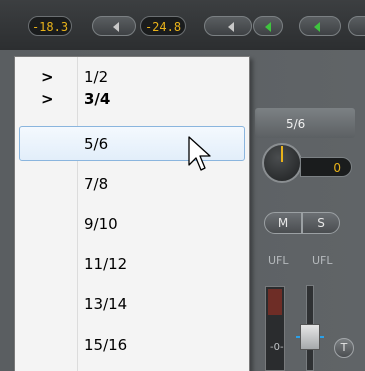 The width and height of the screenshot is (365, 371). I want to click on volume-fader, so click(310, 337).